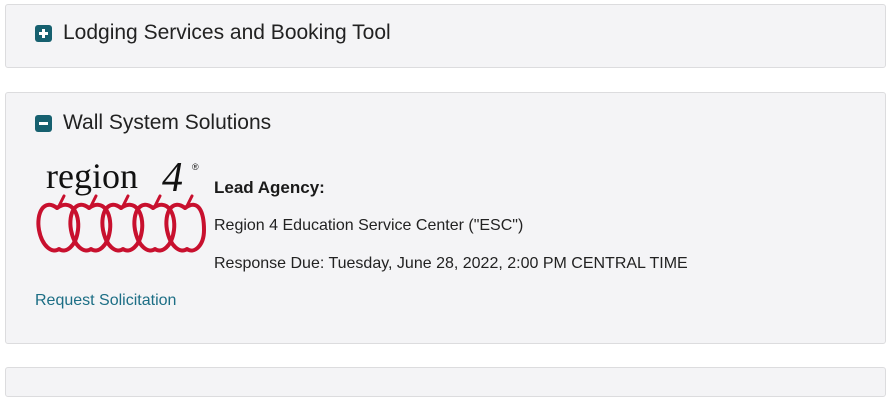 The width and height of the screenshot is (888, 397). What do you see at coordinates (167, 123) in the screenshot?
I see `panel-title: Wall System Solutions` at bounding box center [167, 123].